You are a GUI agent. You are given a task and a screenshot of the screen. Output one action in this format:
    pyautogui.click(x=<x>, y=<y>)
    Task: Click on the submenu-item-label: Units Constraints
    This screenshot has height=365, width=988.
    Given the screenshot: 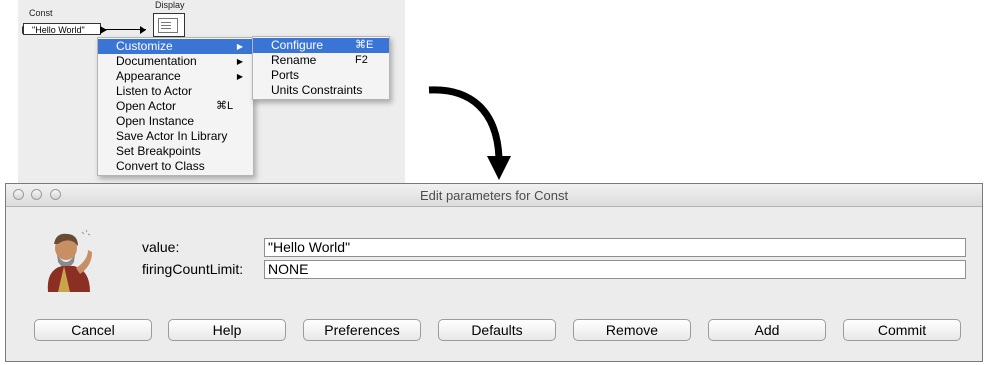 What is the action you would take?
    pyautogui.click(x=317, y=90)
    